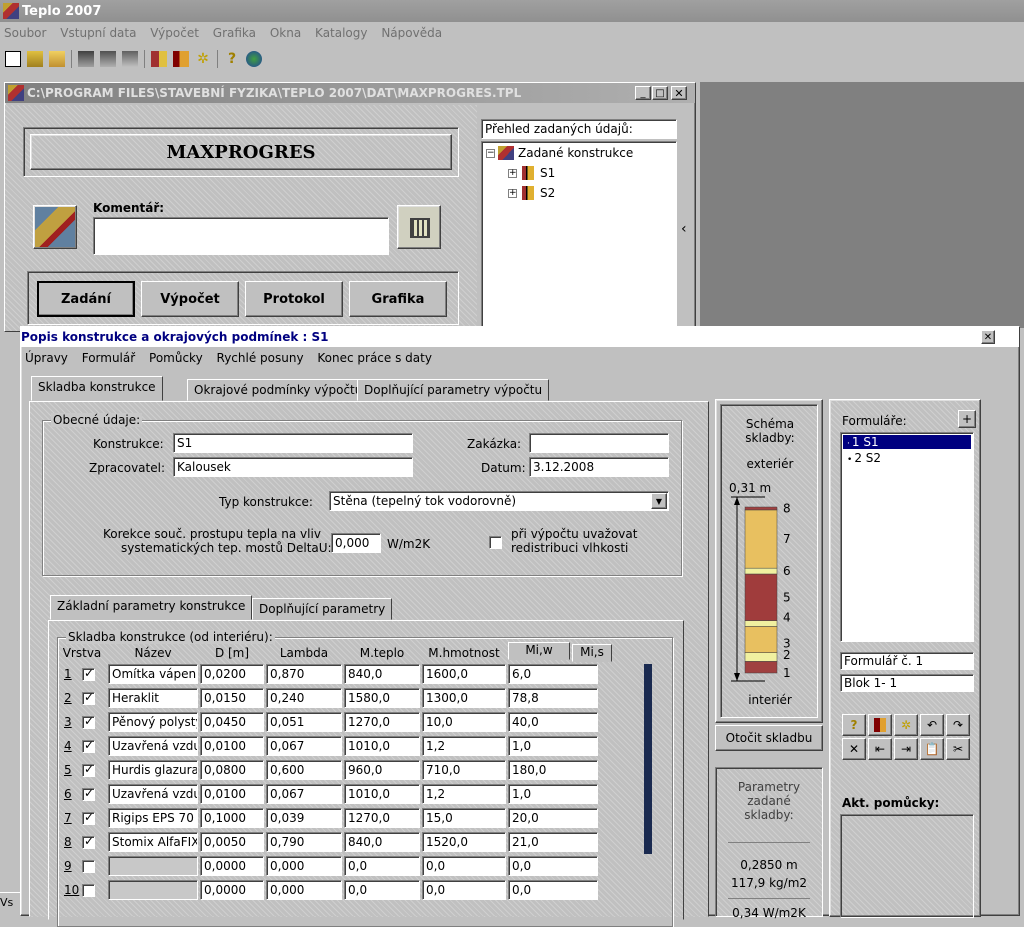  I want to click on material-icon, so click(181, 59).